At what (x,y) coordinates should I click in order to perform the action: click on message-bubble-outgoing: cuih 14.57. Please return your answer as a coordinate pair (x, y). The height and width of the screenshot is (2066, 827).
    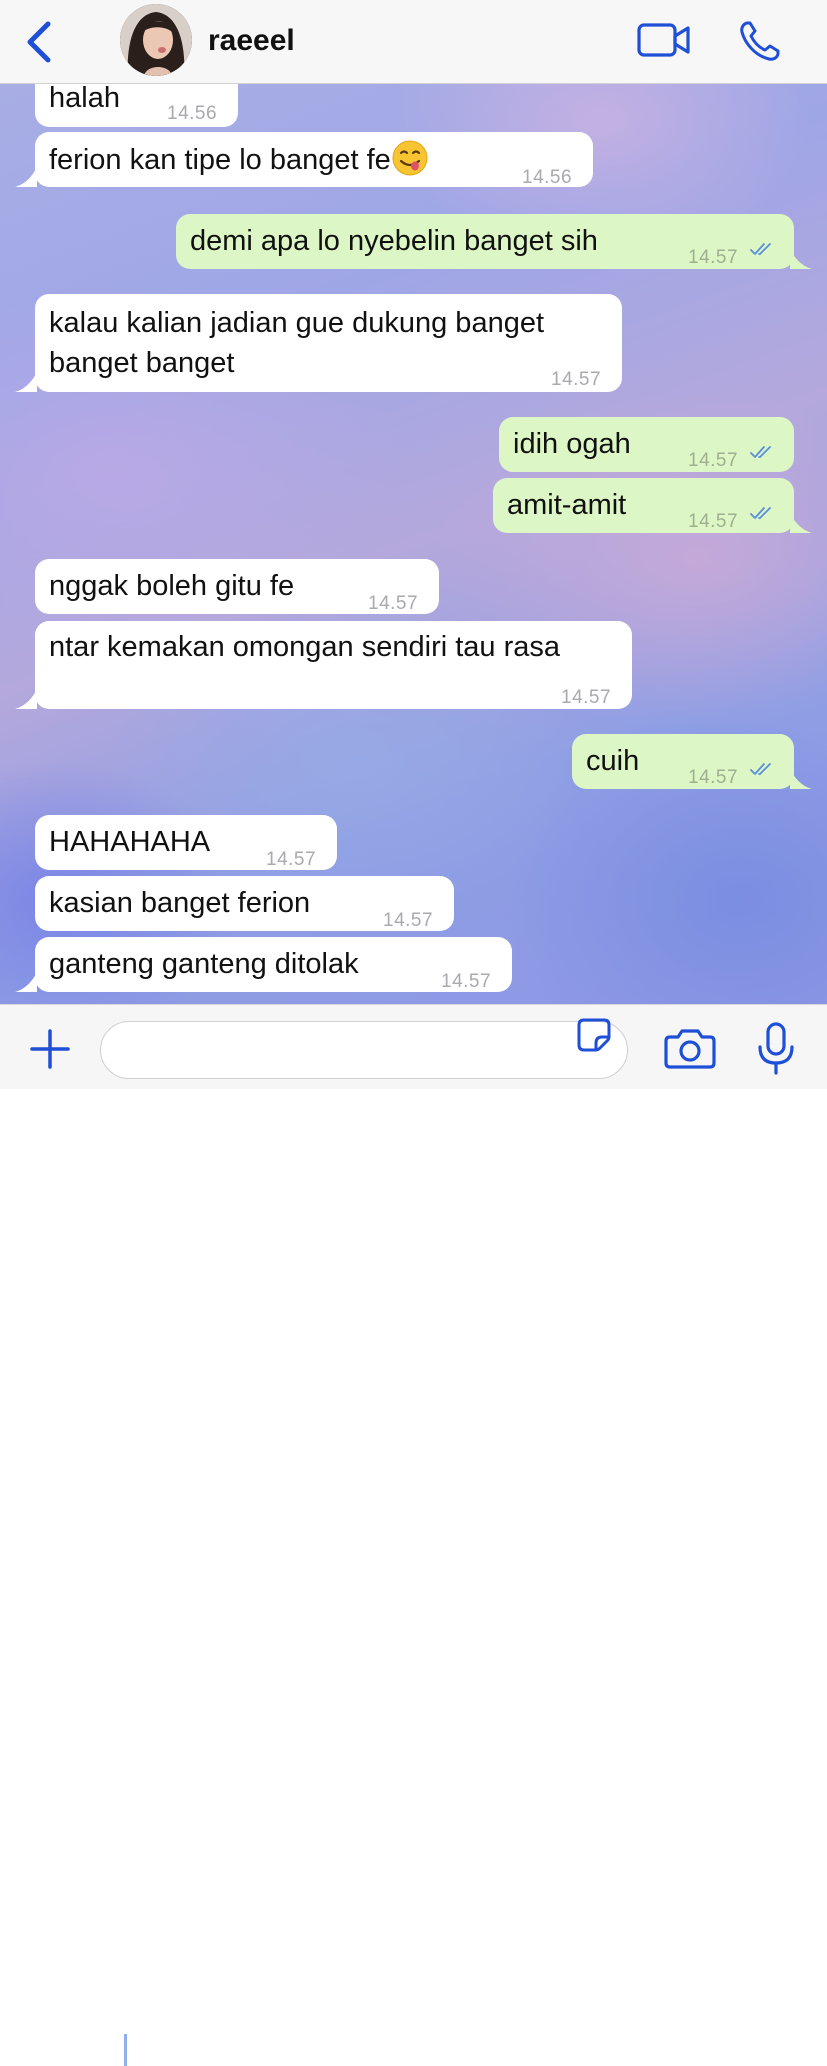
    Looking at the image, I should click on (683, 761).